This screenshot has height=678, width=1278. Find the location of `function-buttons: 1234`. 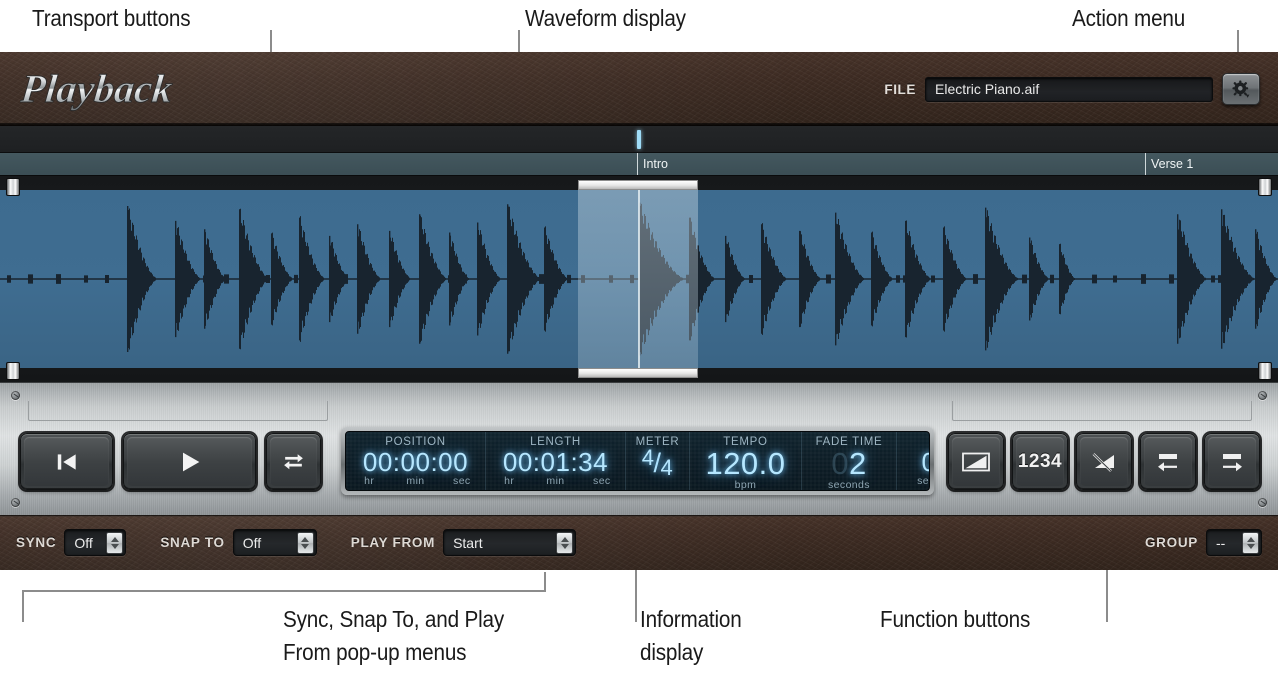

function-buttons: 1234 is located at coordinates (1104, 461).